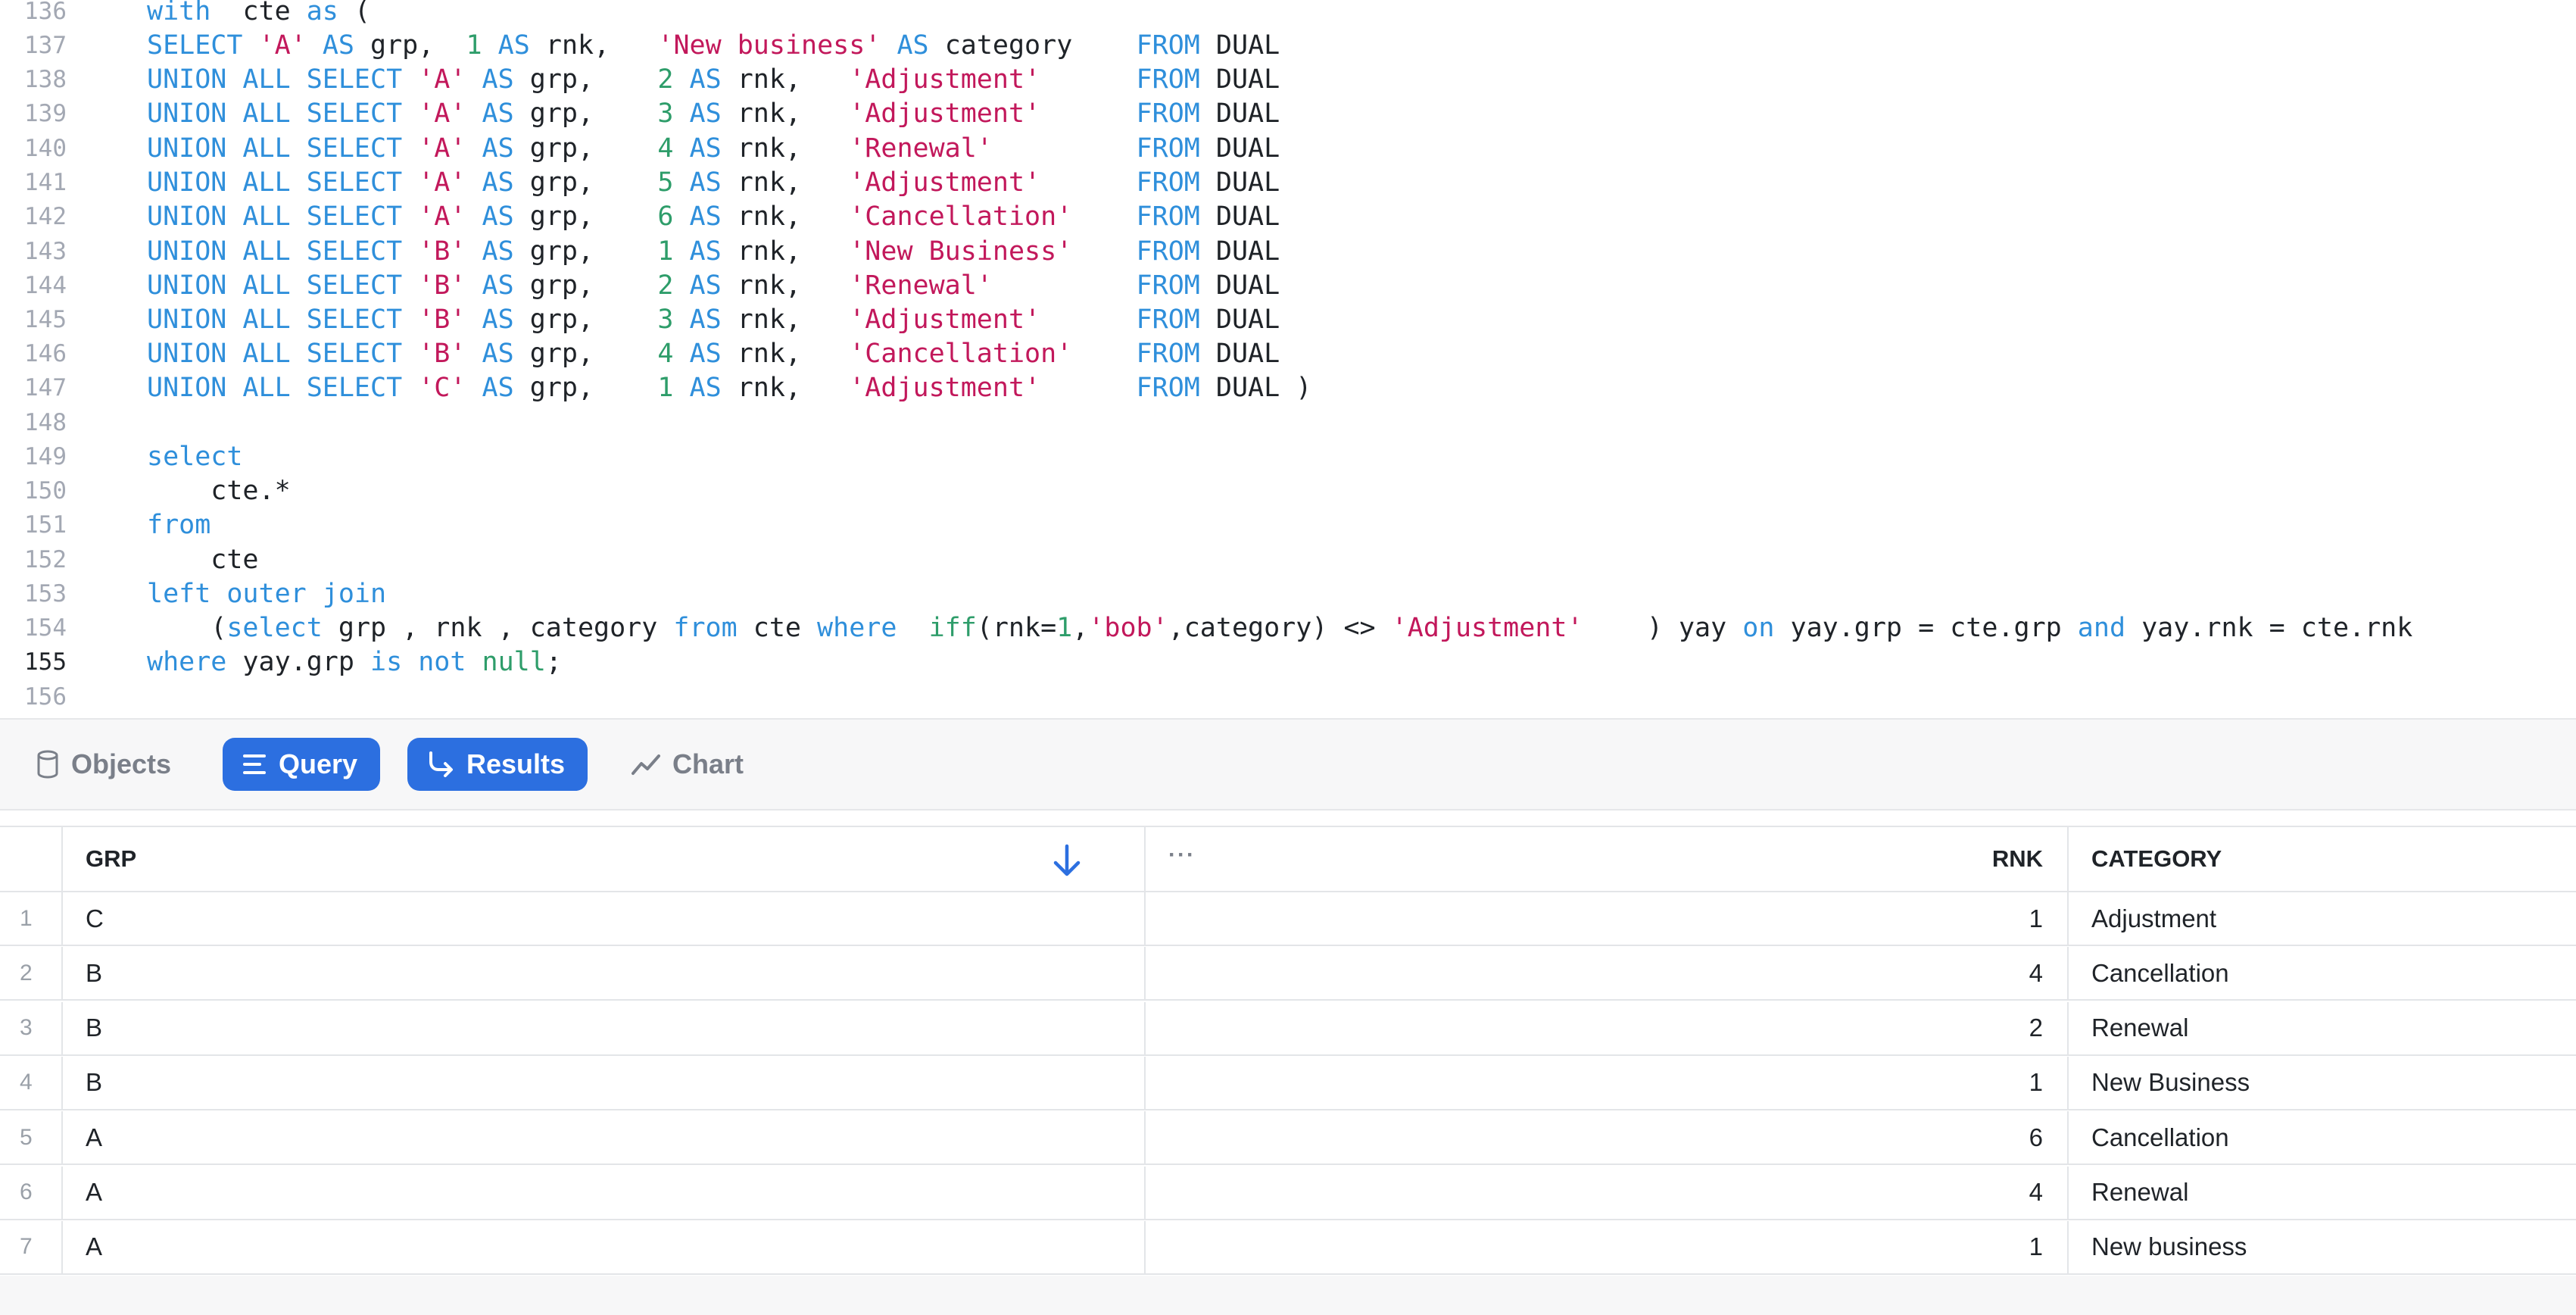 The height and width of the screenshot is (1315, 2576). Describe the element at coordinates (604, 919) in the screenshot. I see `cell-grp: C` at that location.